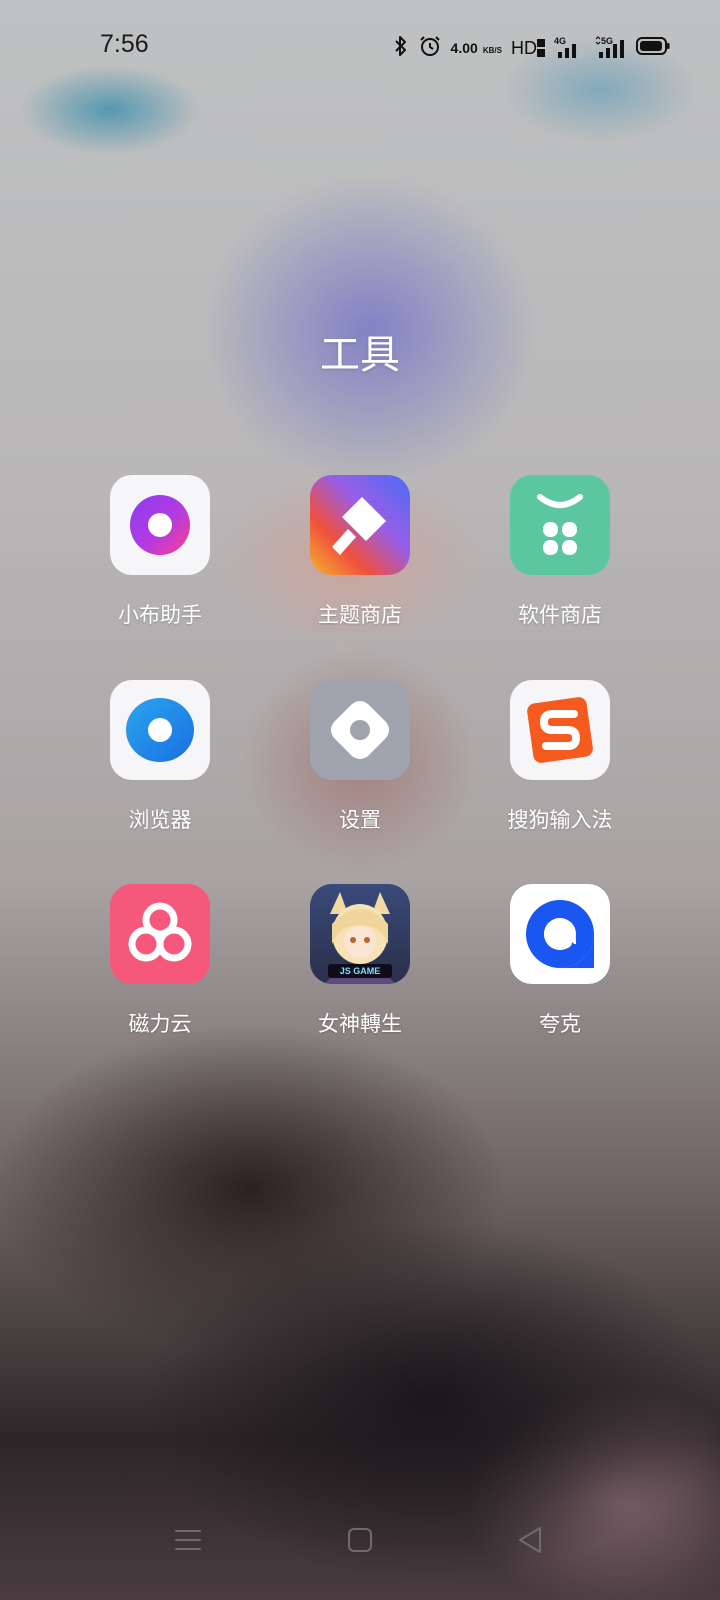 The height and width of the screenshot is (1600, 720). I want to click on app-label: 浏览器, so click(160, 820).